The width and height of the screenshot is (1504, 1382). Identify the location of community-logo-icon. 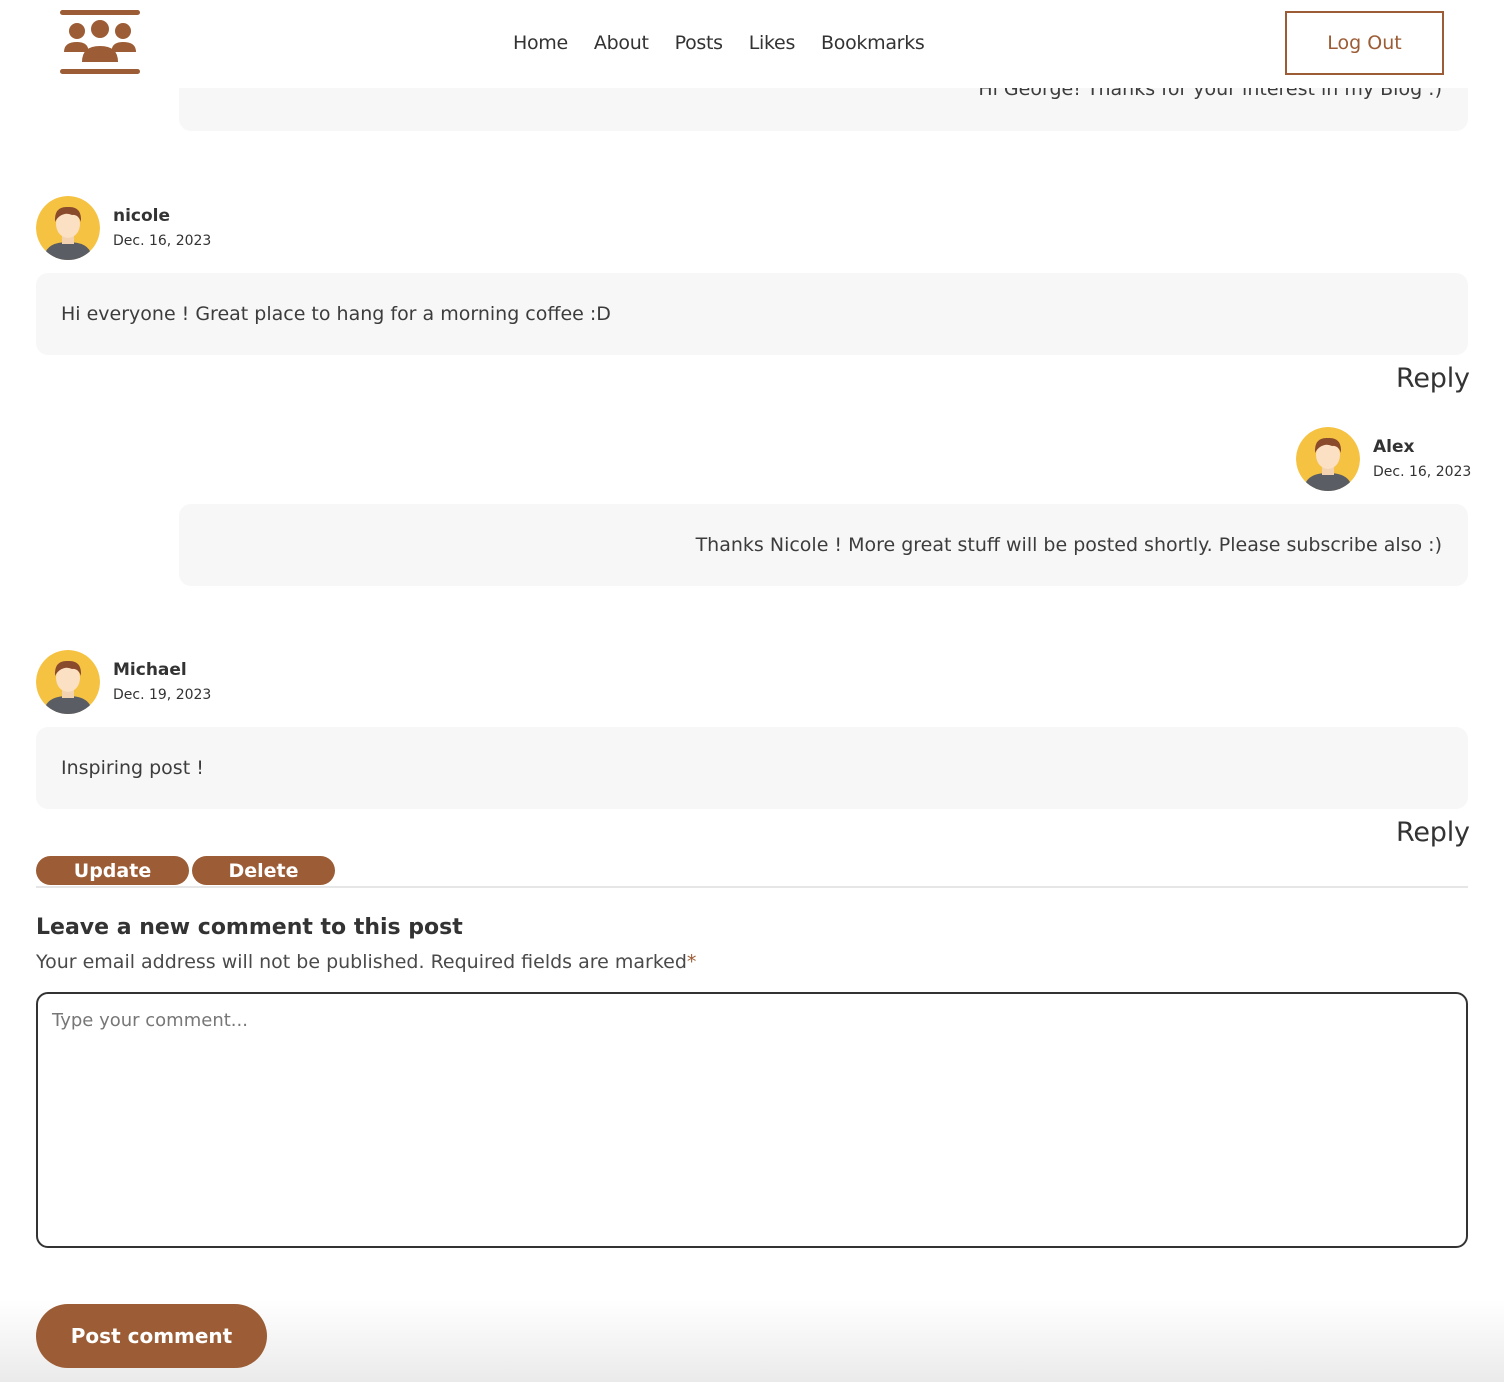
(100, 43).